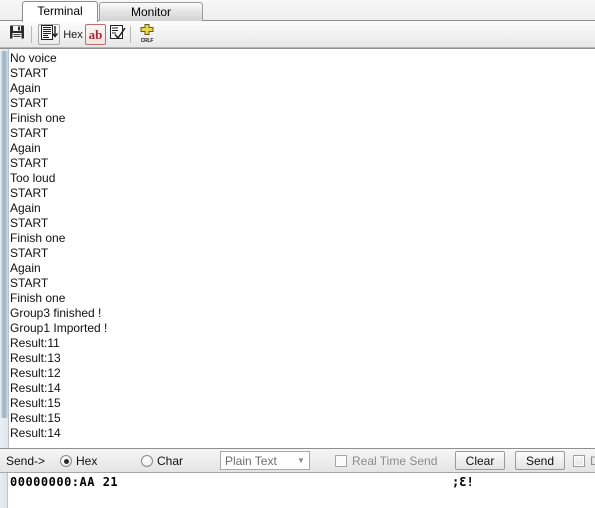 The height and width of the screenshot is (508, 595). I want to click on hex-dump-button, so click(49, 34).